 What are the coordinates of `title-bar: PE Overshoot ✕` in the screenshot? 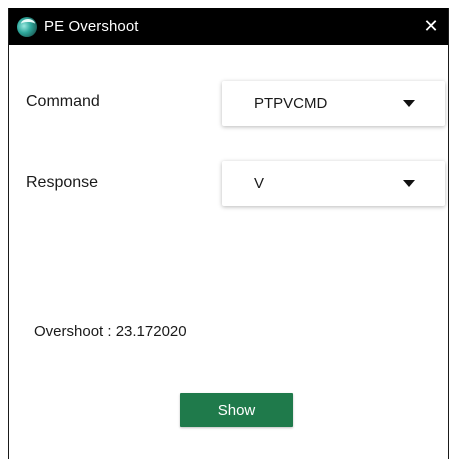 It's located at (228, 26).